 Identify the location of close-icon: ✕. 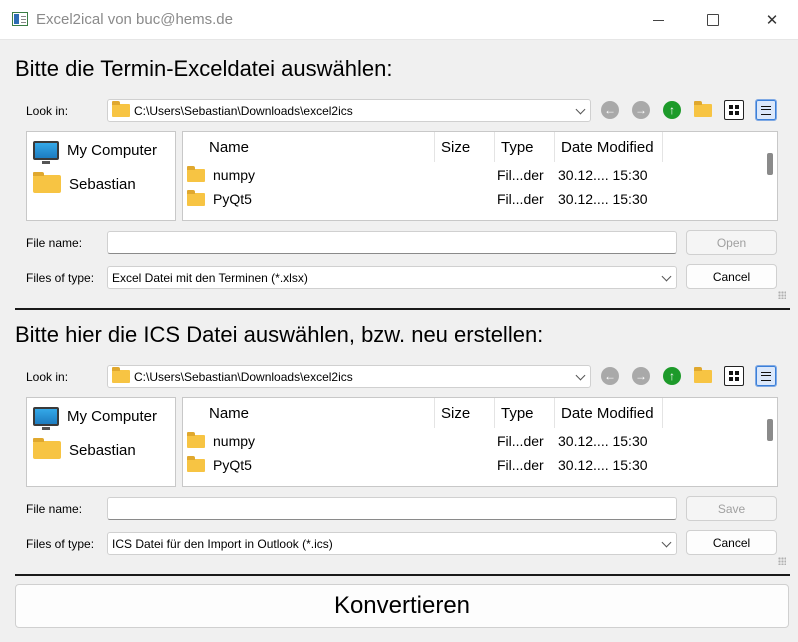
(772, 20).